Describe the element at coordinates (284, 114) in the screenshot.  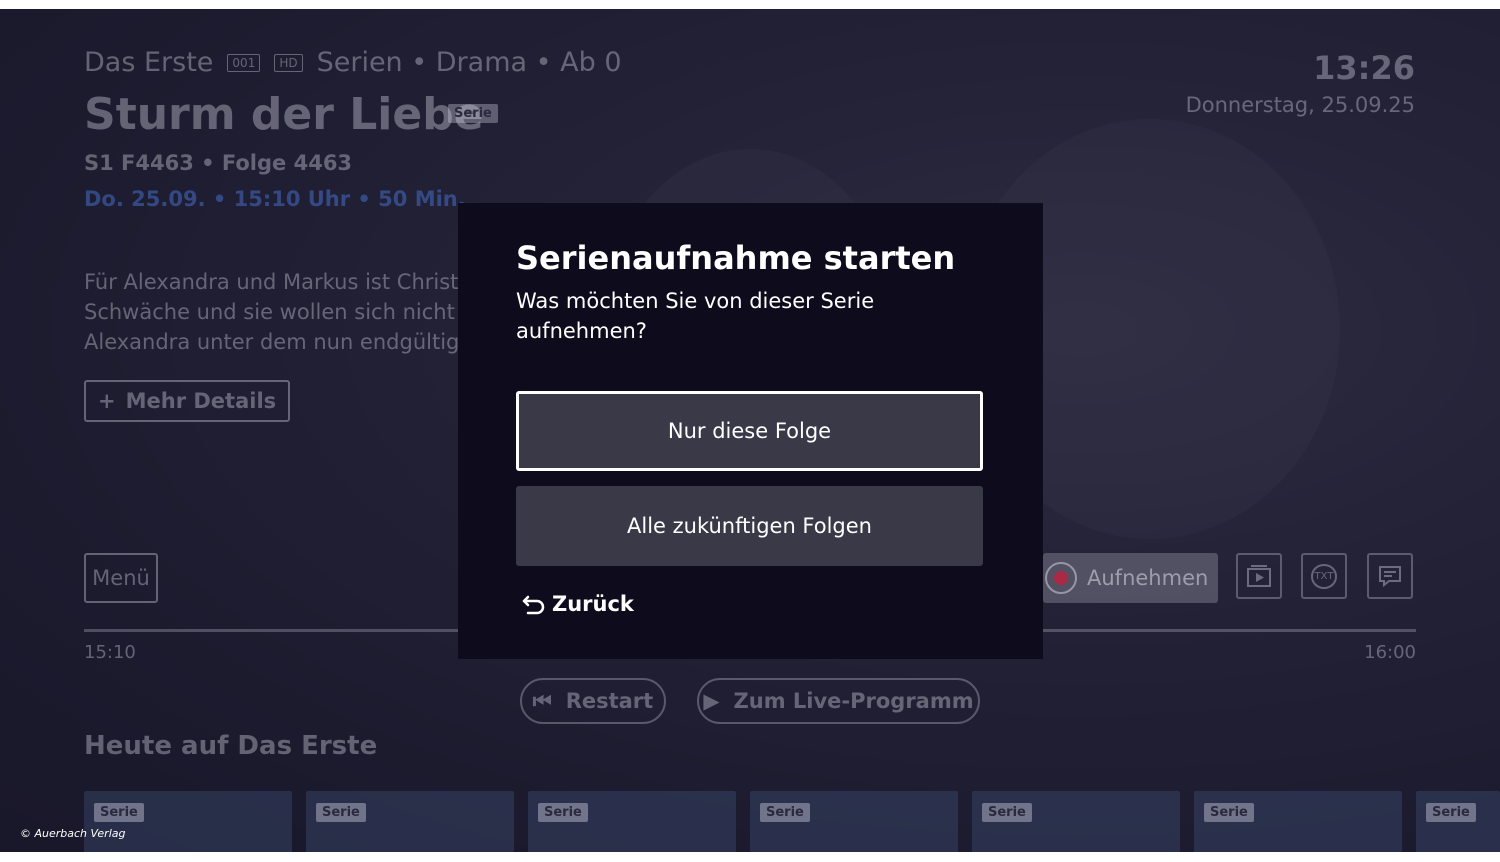
I see `show-title: Sturm der Liebe` at that location.